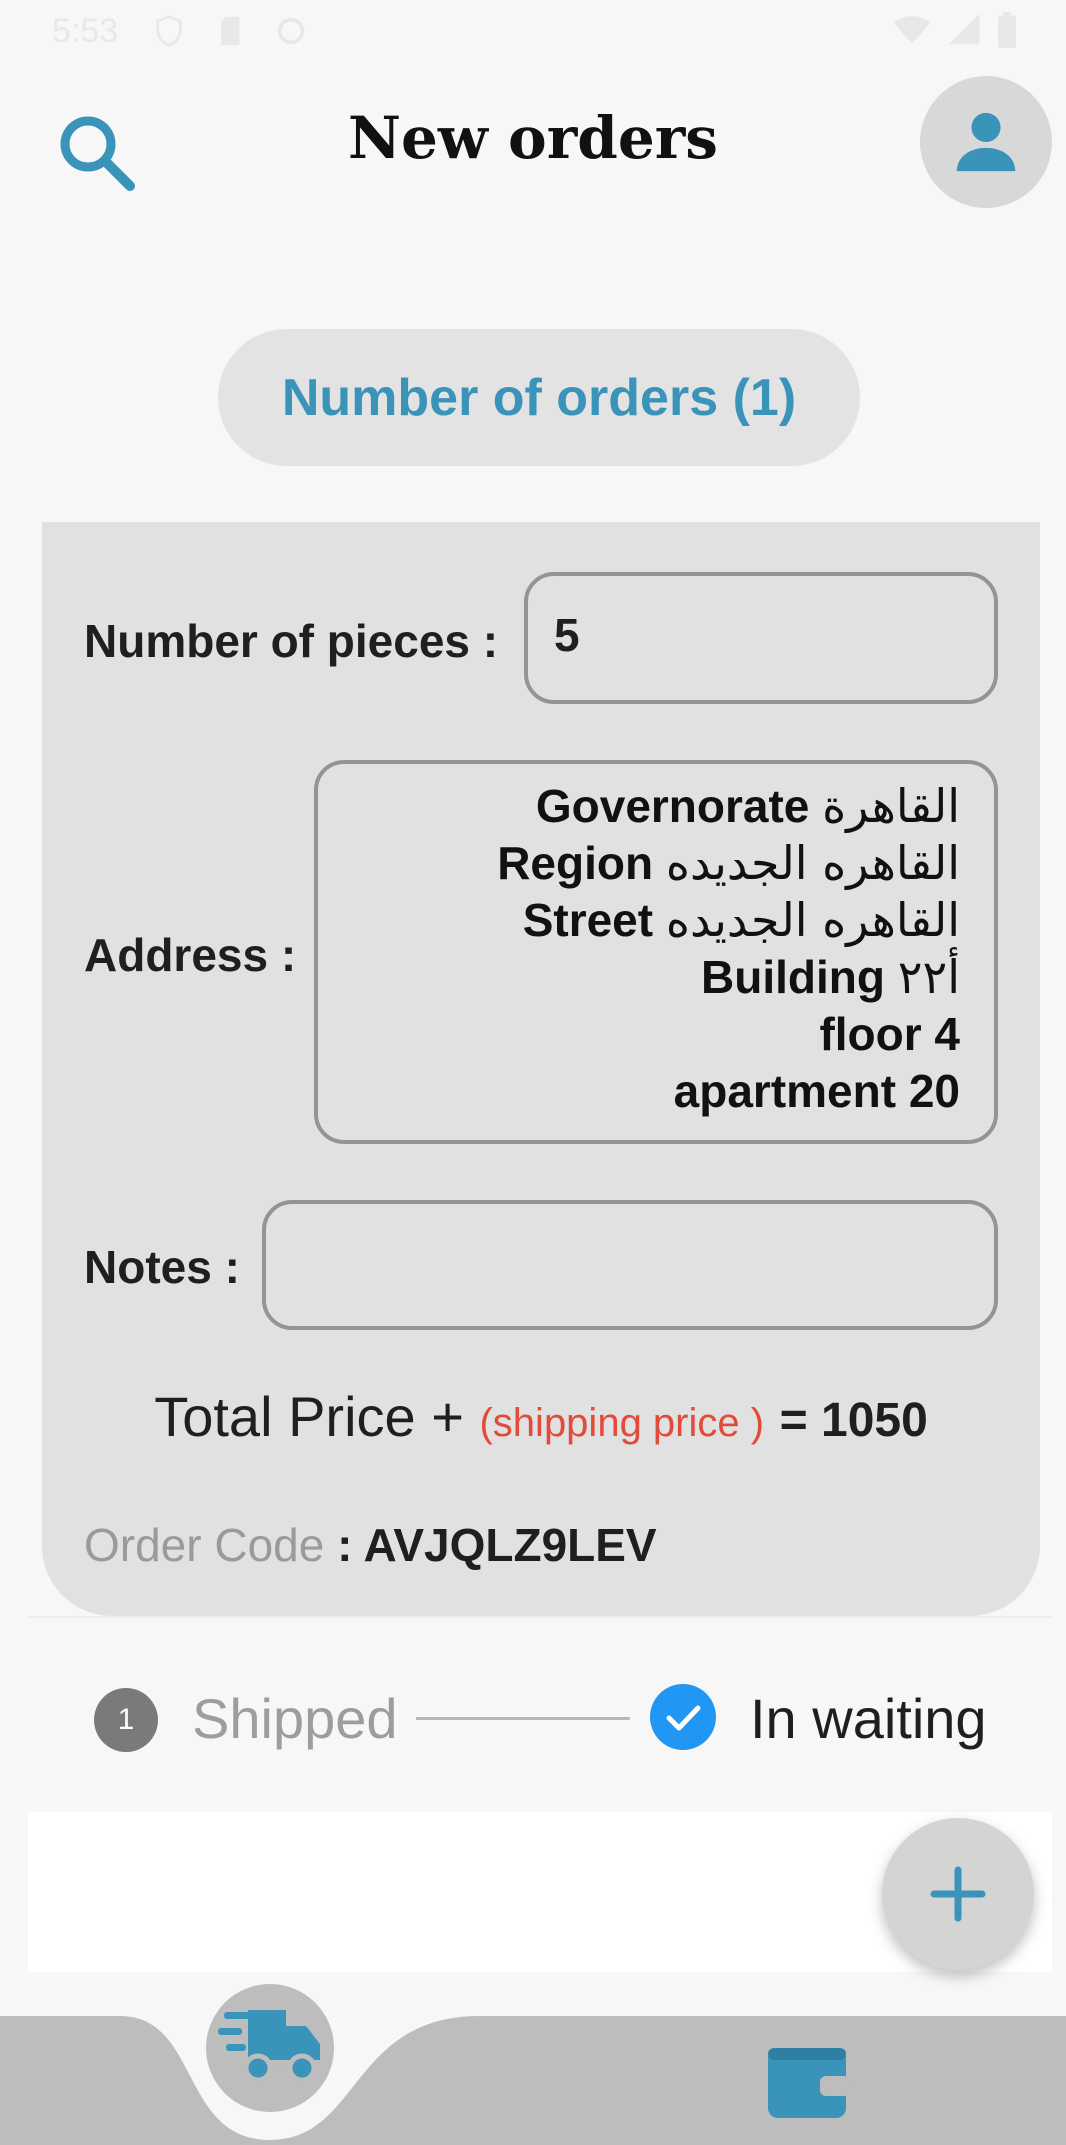 The width and height of the screenshot is (1066, 2145). Describe the element at coordinates (540, 1716) in the screenshot. I see `order-status-stepper: 1 Shipped In waiting` at that location.